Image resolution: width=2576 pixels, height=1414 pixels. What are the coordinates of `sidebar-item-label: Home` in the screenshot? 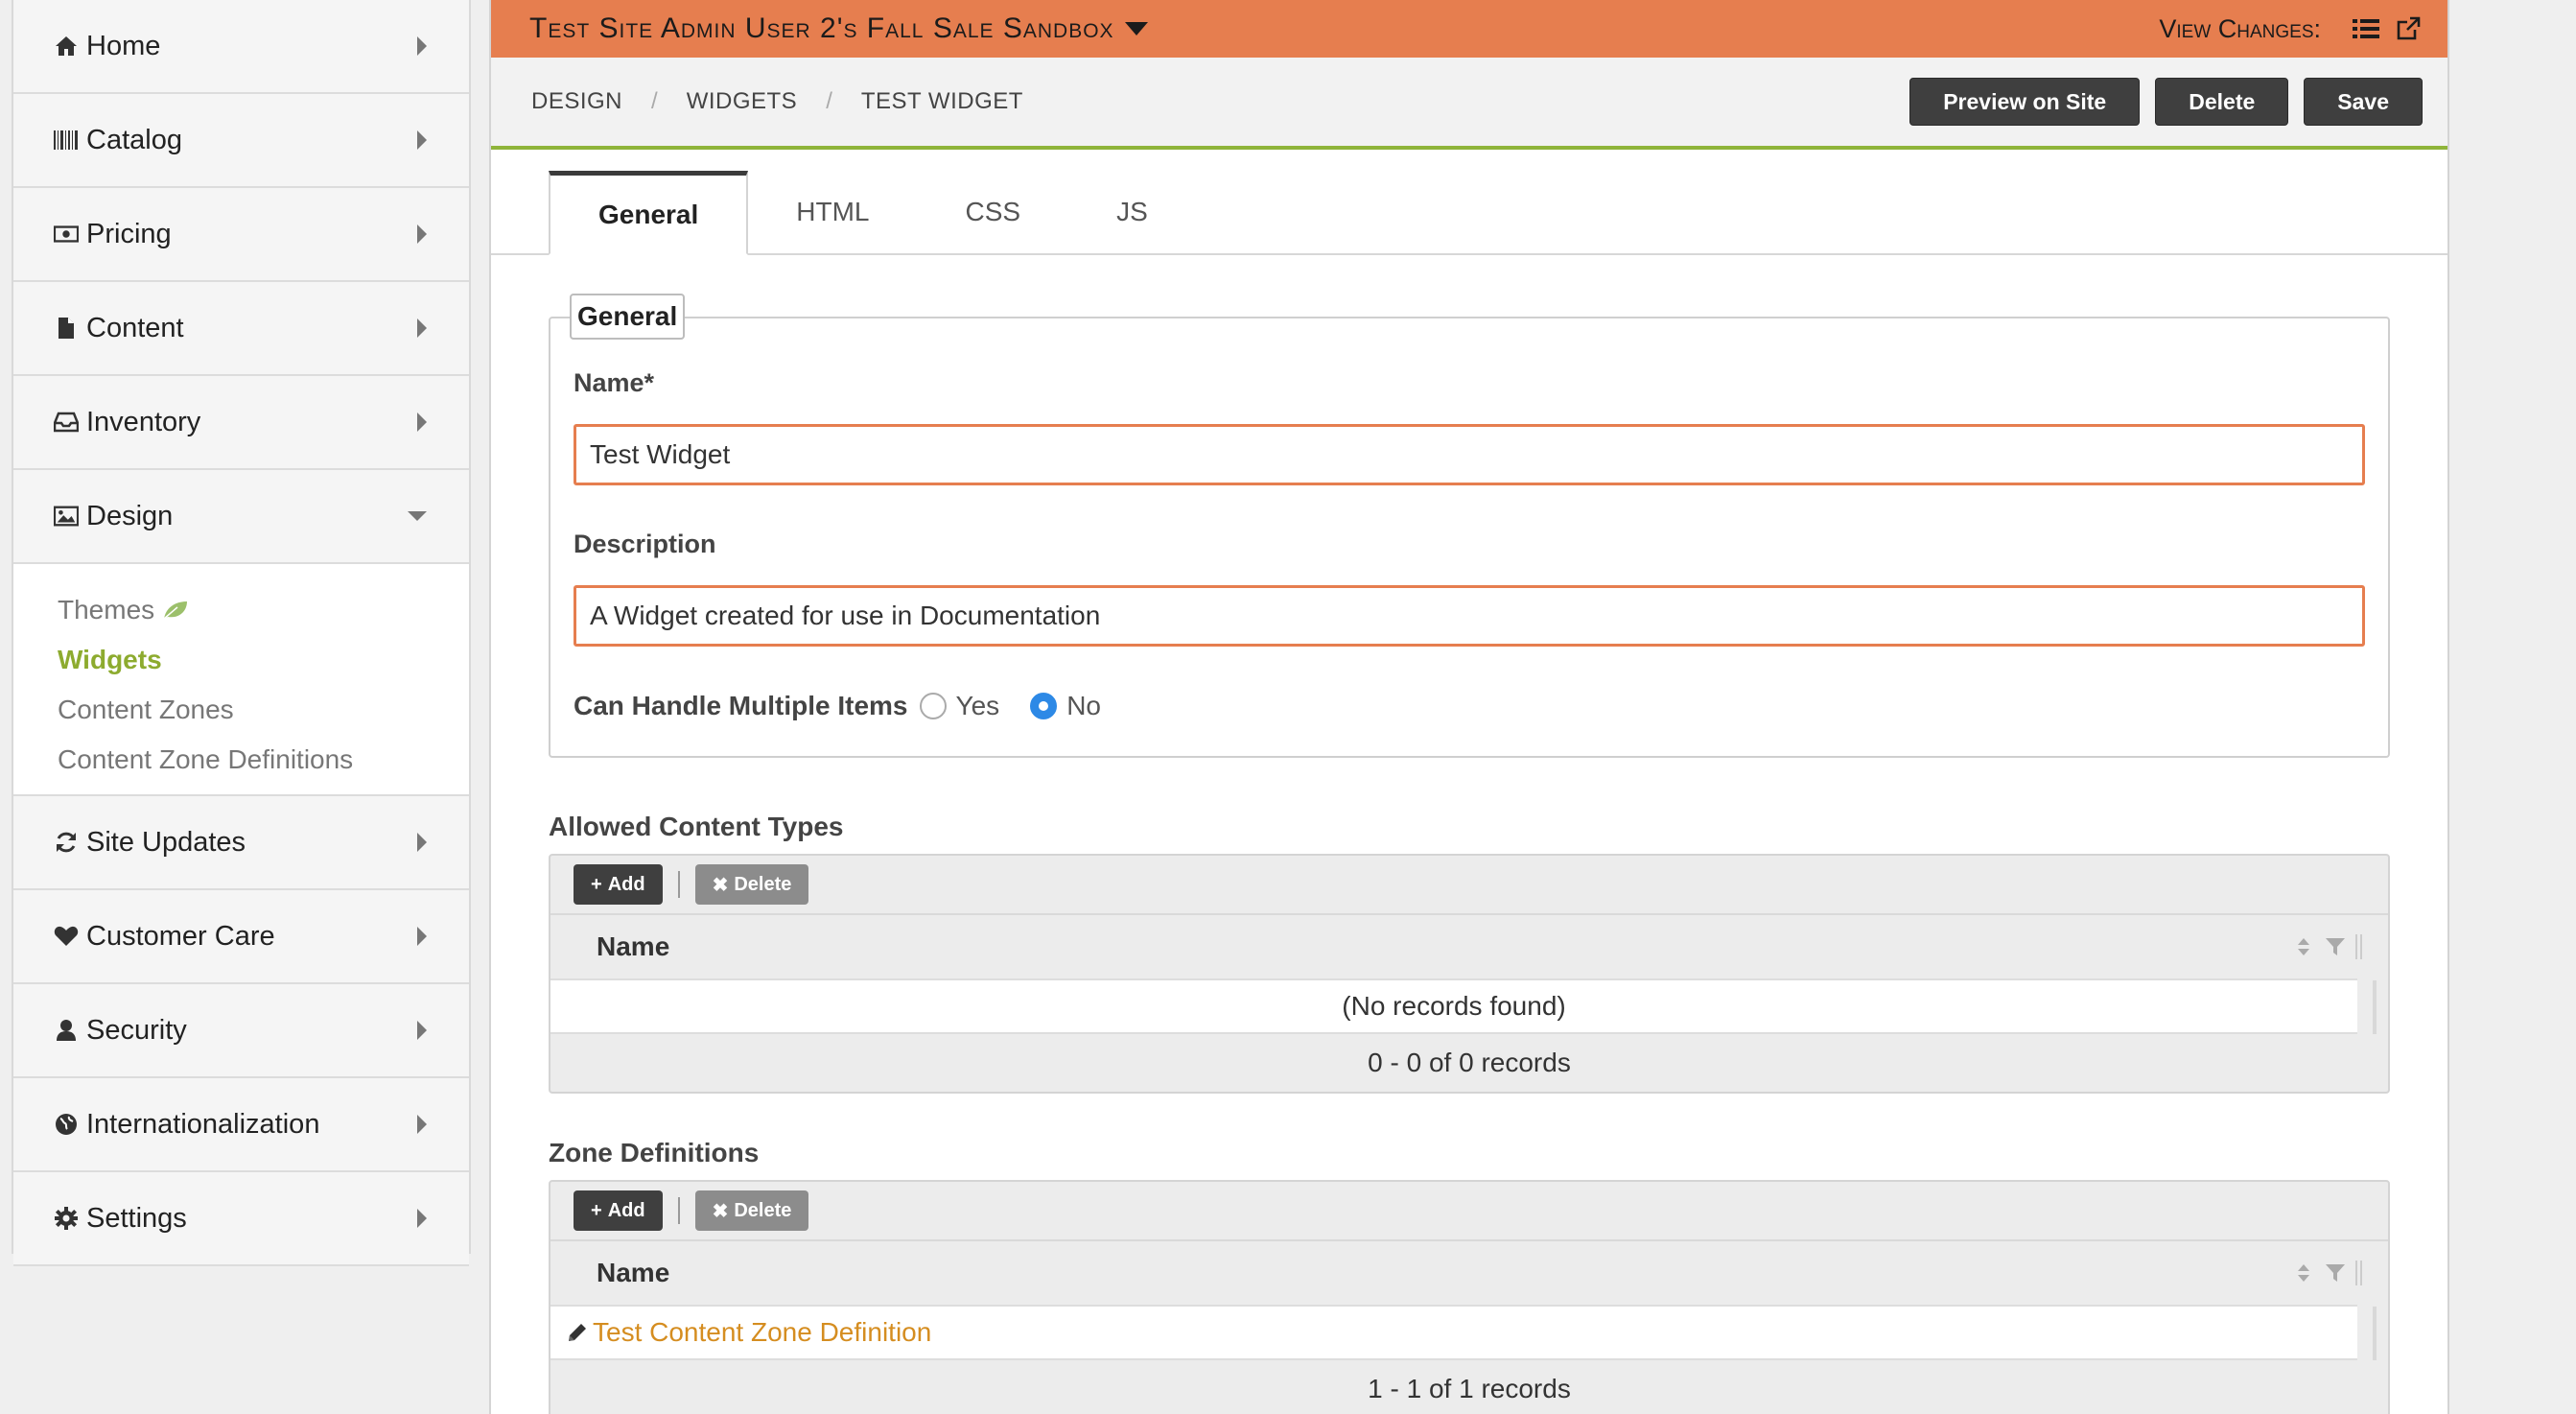 It's located at (123, 45).